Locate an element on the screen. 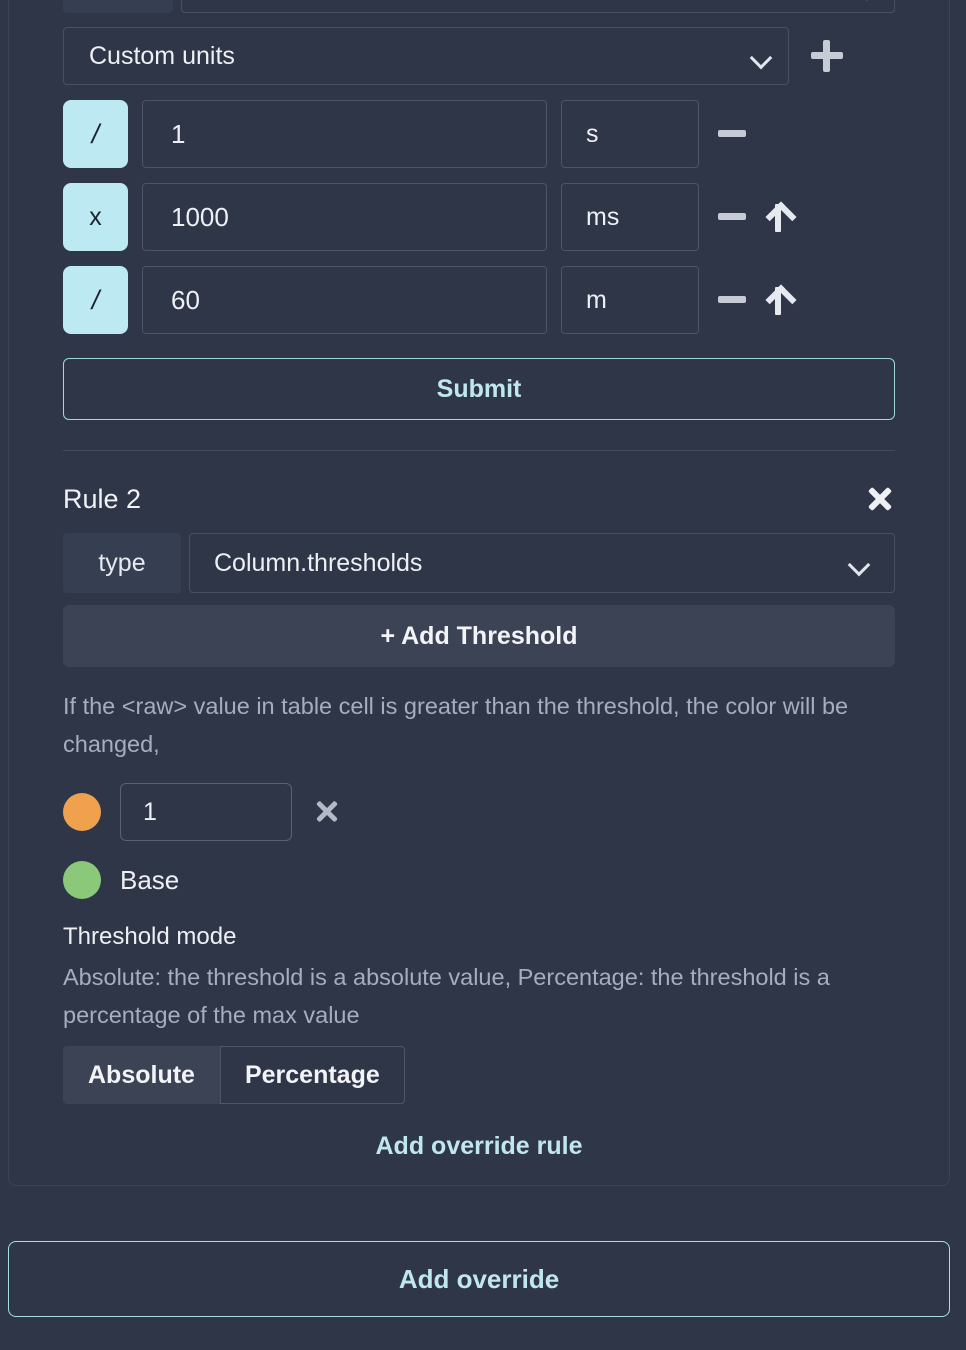  close-icon is located at coordinates (880, 499).